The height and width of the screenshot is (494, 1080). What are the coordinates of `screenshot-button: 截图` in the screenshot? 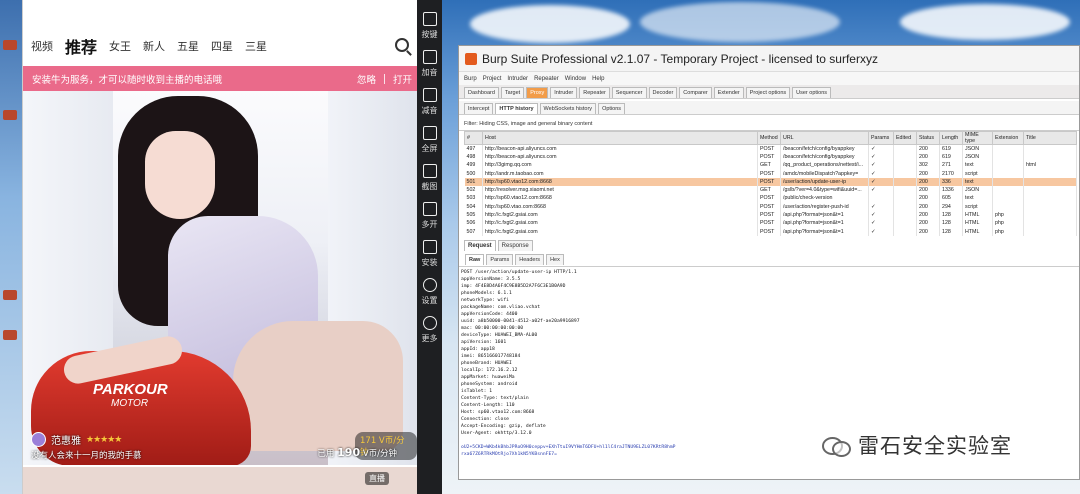 It's located at (430, 178).